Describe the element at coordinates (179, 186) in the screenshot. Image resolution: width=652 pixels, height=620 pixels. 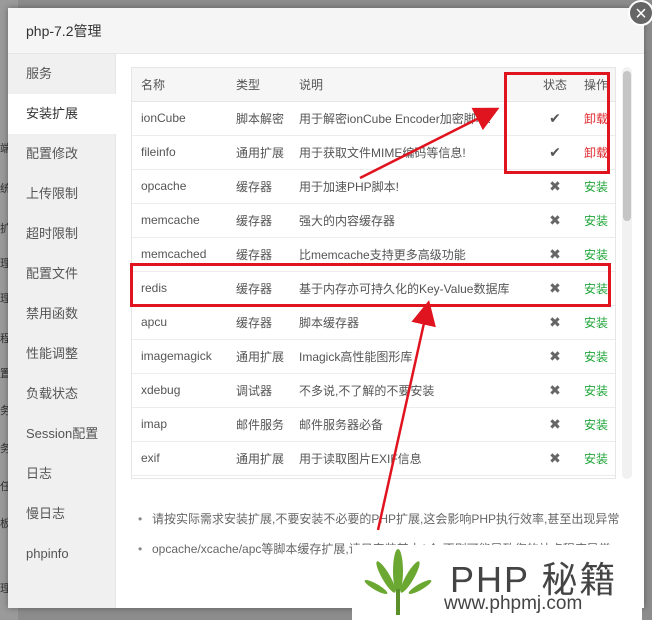
I see `ext-name: opcache` at that location.